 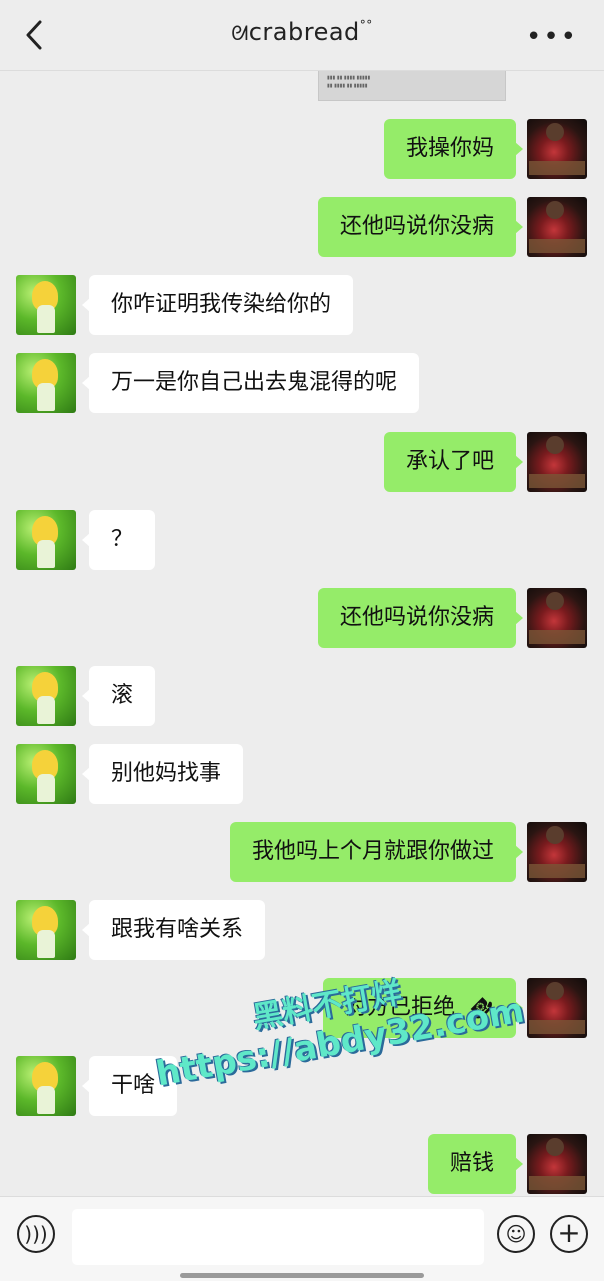 What do you see at coordinates (302, 149) in the screenshot?
I see `message-row: 我操你妈` at bounding box center [302, 149].